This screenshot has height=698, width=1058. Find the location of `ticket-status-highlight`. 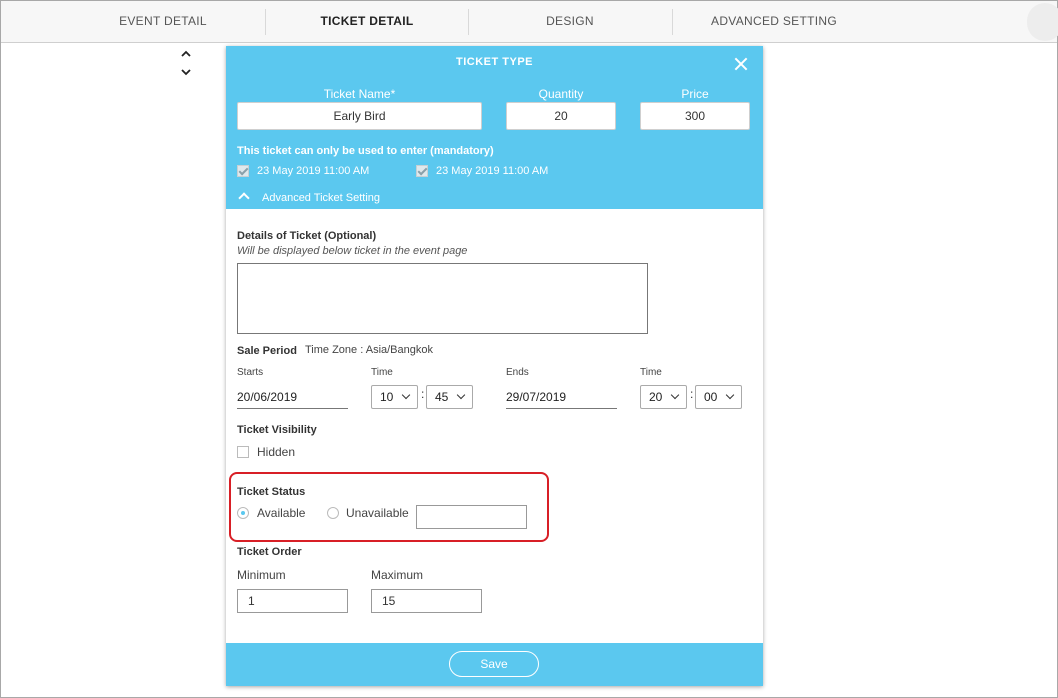

ticket-status-highlight is located at coordinates (389, 507).